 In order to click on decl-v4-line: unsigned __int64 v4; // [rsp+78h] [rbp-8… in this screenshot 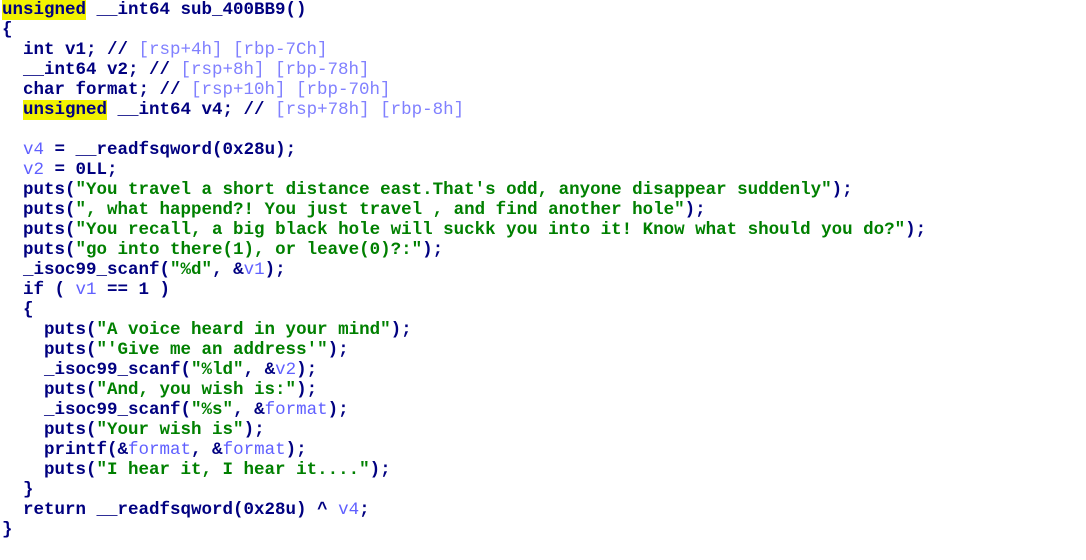, I will do `click(464, 110)`.